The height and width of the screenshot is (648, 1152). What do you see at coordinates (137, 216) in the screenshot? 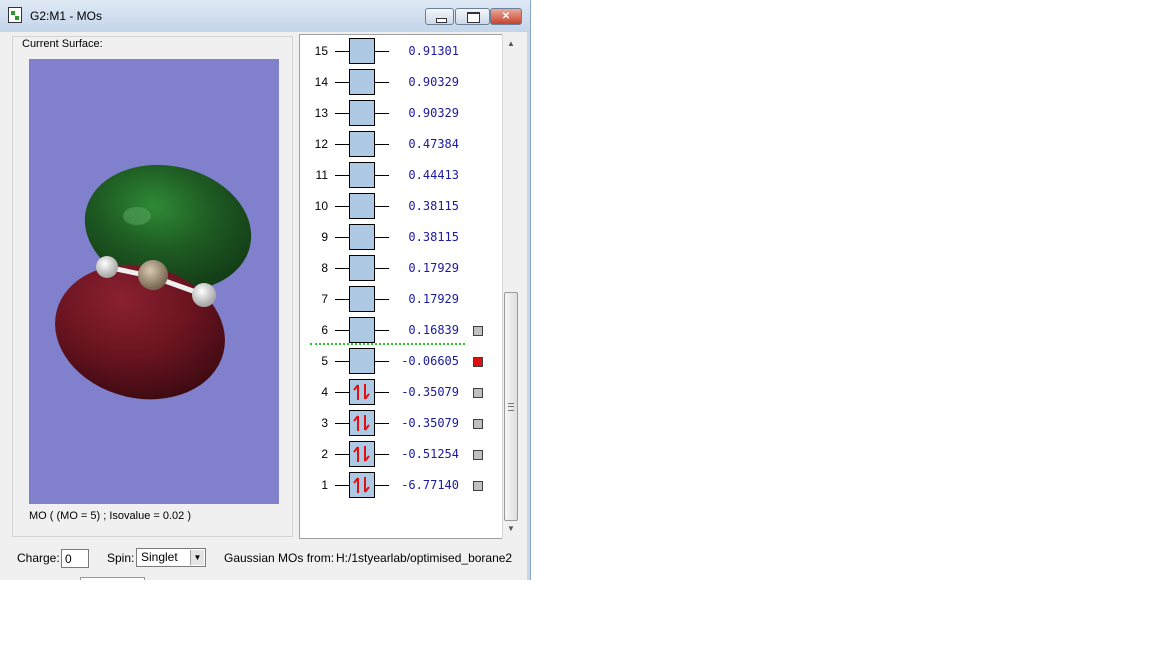
I see `highlight` at bounding box center [137, 216].